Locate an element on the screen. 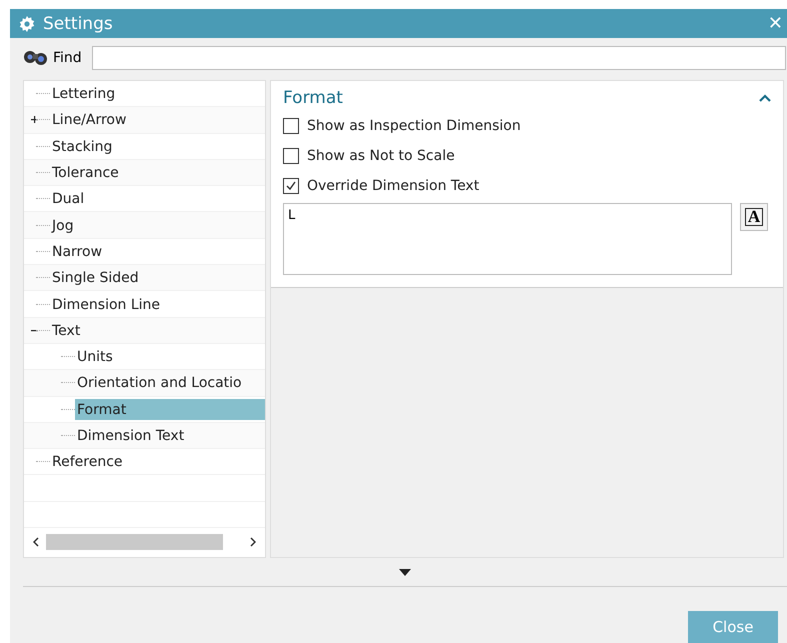 The image size is (787, 643). gear-icon is located at coordinates (27, 24).